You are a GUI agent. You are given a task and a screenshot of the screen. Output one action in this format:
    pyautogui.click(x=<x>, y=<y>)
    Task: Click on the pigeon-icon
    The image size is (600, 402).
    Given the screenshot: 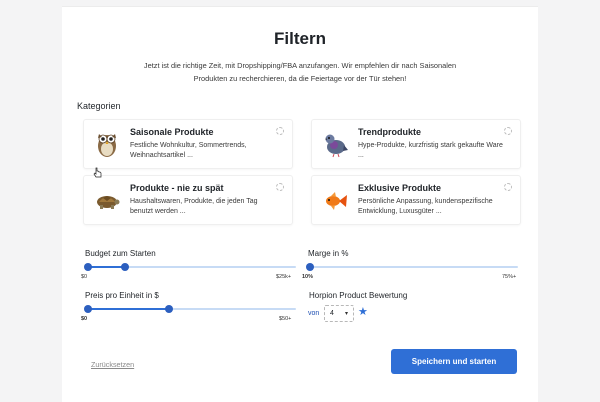 What is the action you would take?
    pyautogui.click(x=335, y=143)
    